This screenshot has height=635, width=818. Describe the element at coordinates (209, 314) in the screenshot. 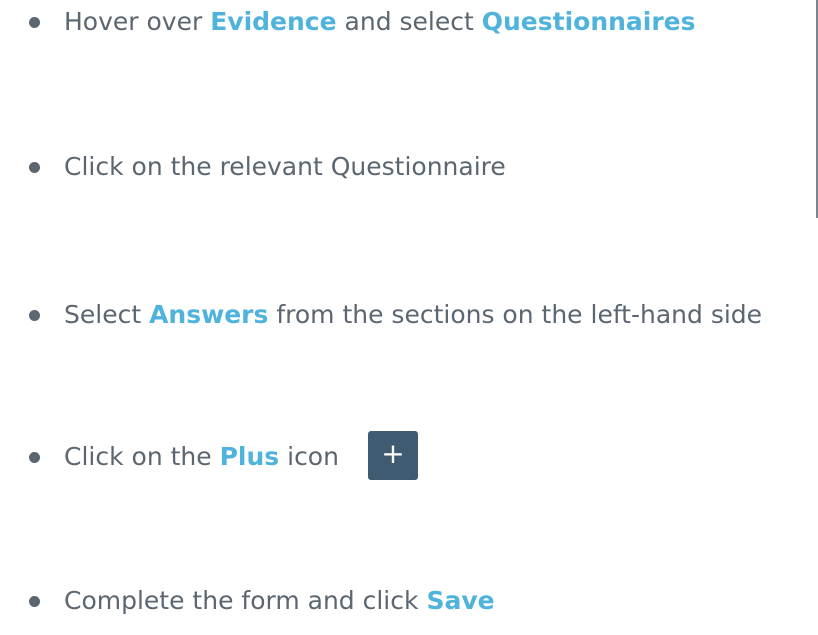

I see `answers-highlight: Answers` at that location.